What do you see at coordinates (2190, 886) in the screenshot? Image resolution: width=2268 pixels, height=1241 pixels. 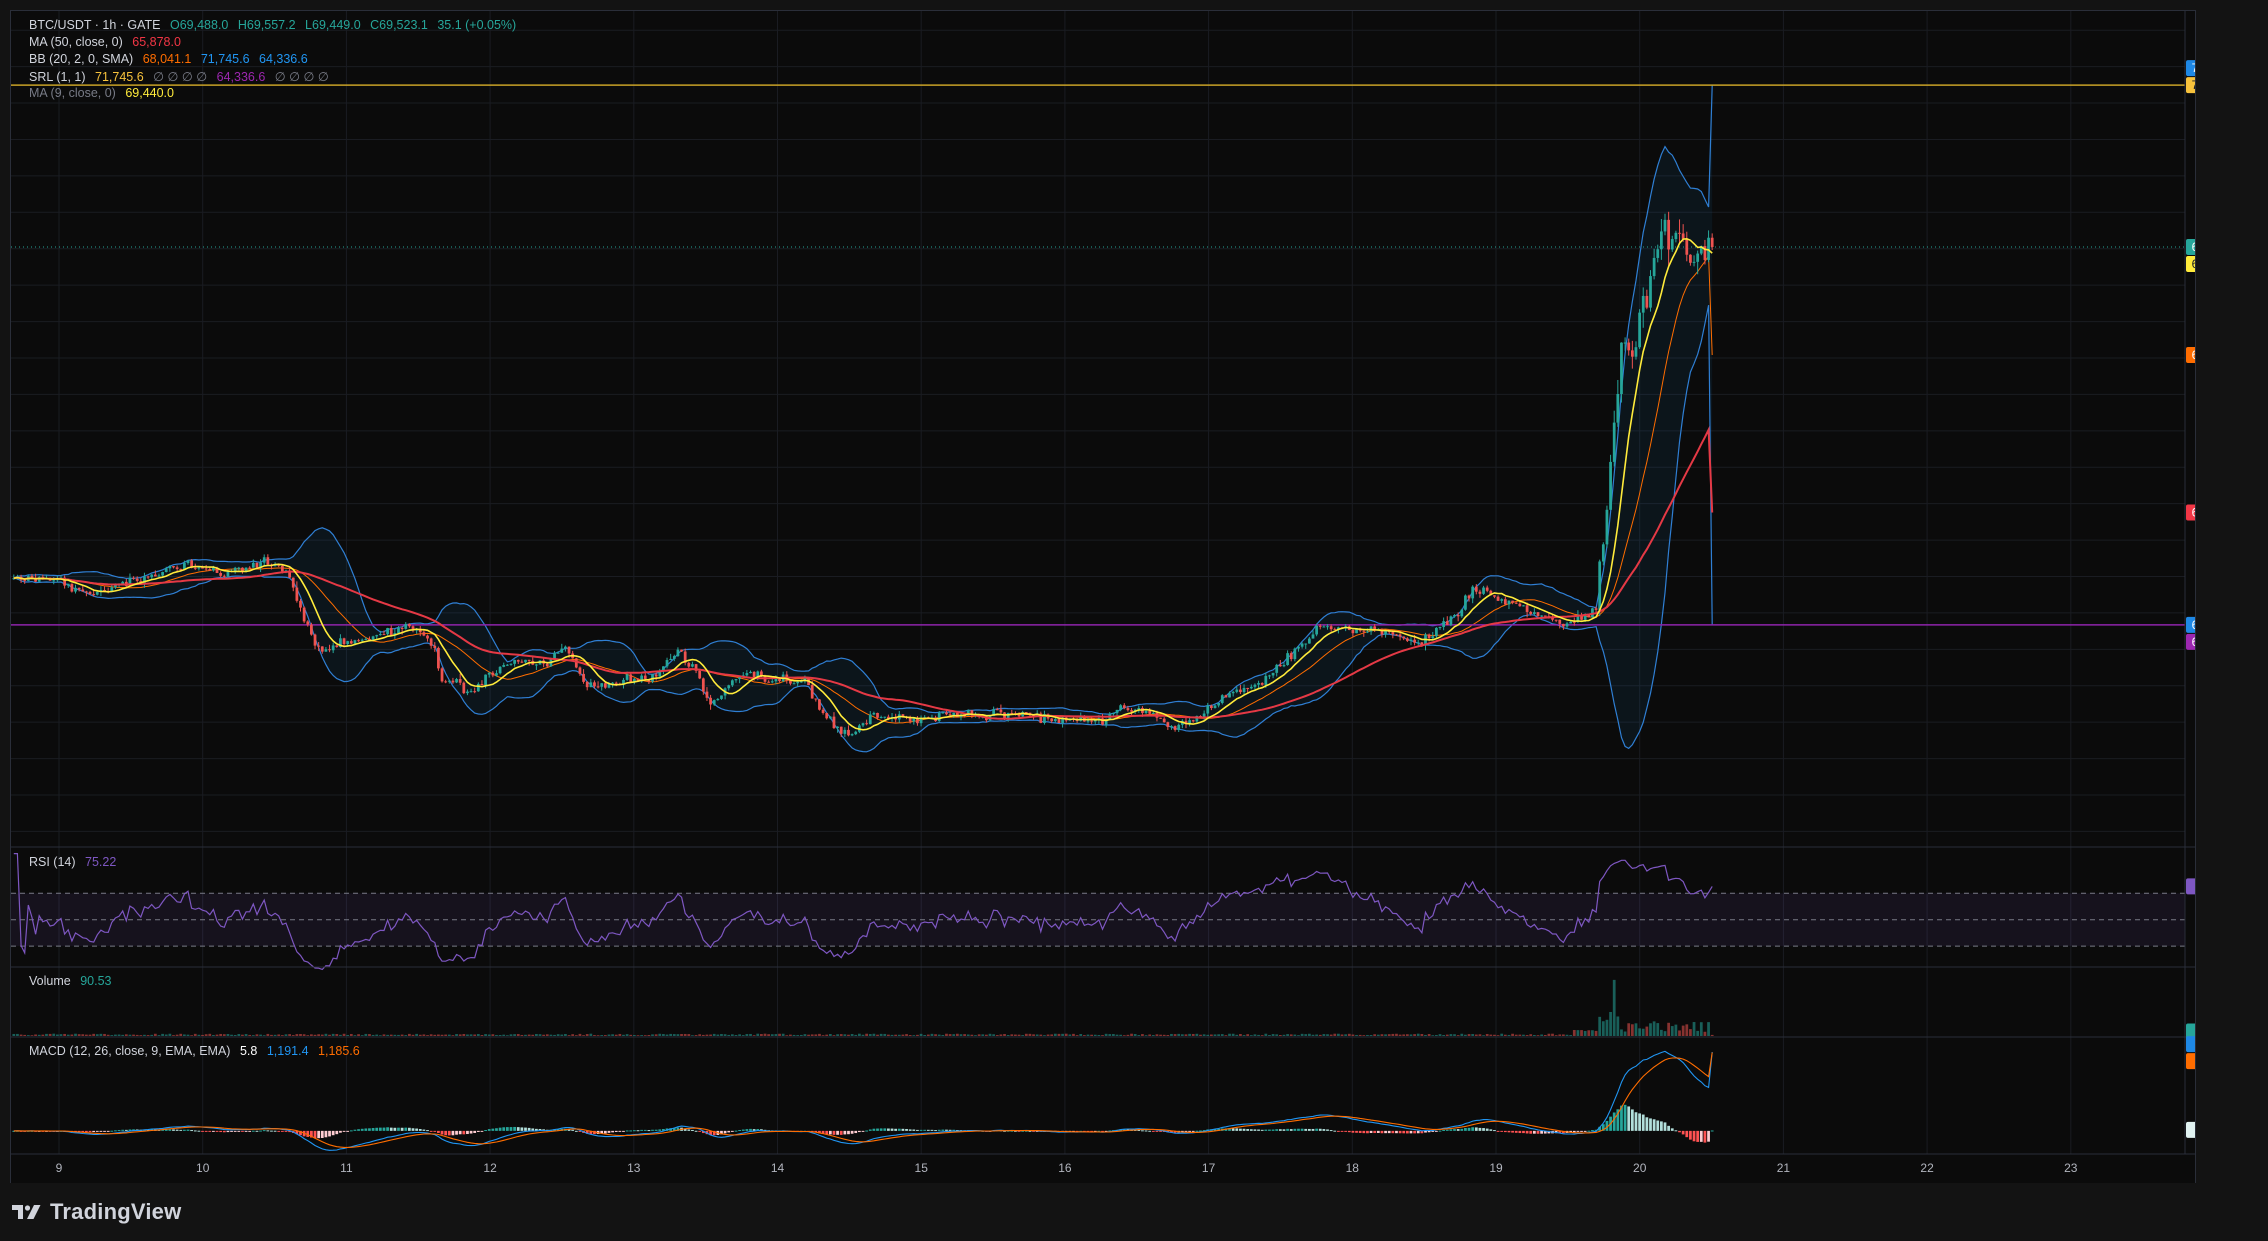 I see `tag-rsi-bg` at bounding box center [2190, 886].